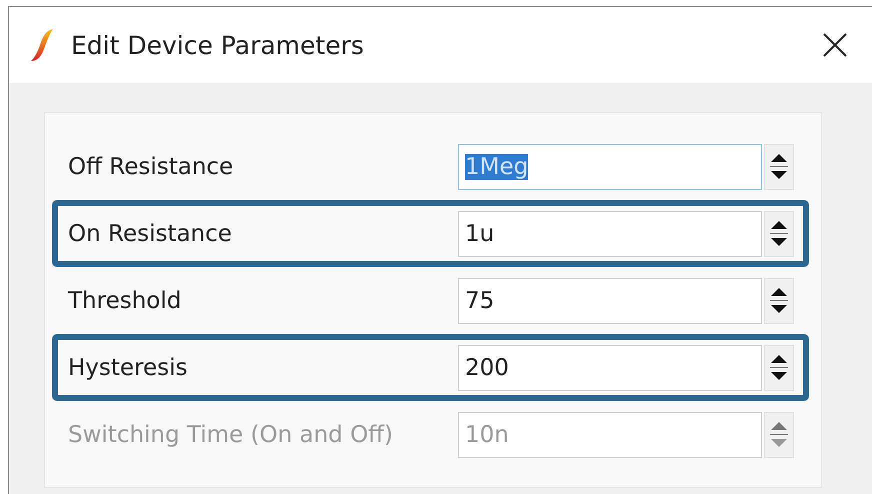 This screenshot has height=494, width=872. Describe the element at coordinates (218, 45) in the screenshot. I see `window-title: Edit Device Parameters` at that location.